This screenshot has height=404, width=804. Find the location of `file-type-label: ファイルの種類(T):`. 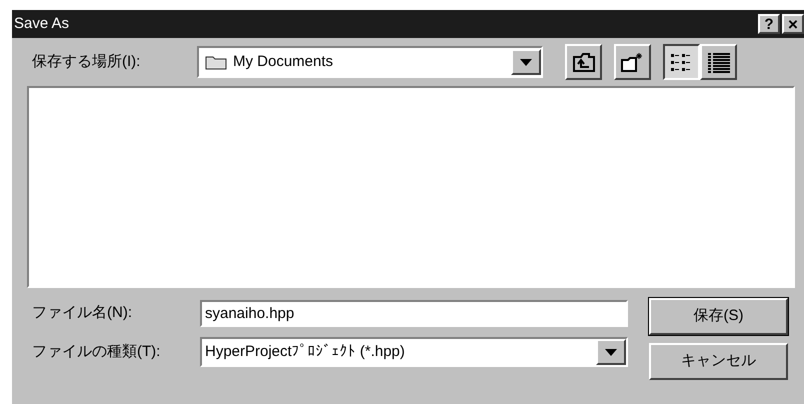

file-type-label: ファイルの種類(T): is located at coordinates (97, 352).